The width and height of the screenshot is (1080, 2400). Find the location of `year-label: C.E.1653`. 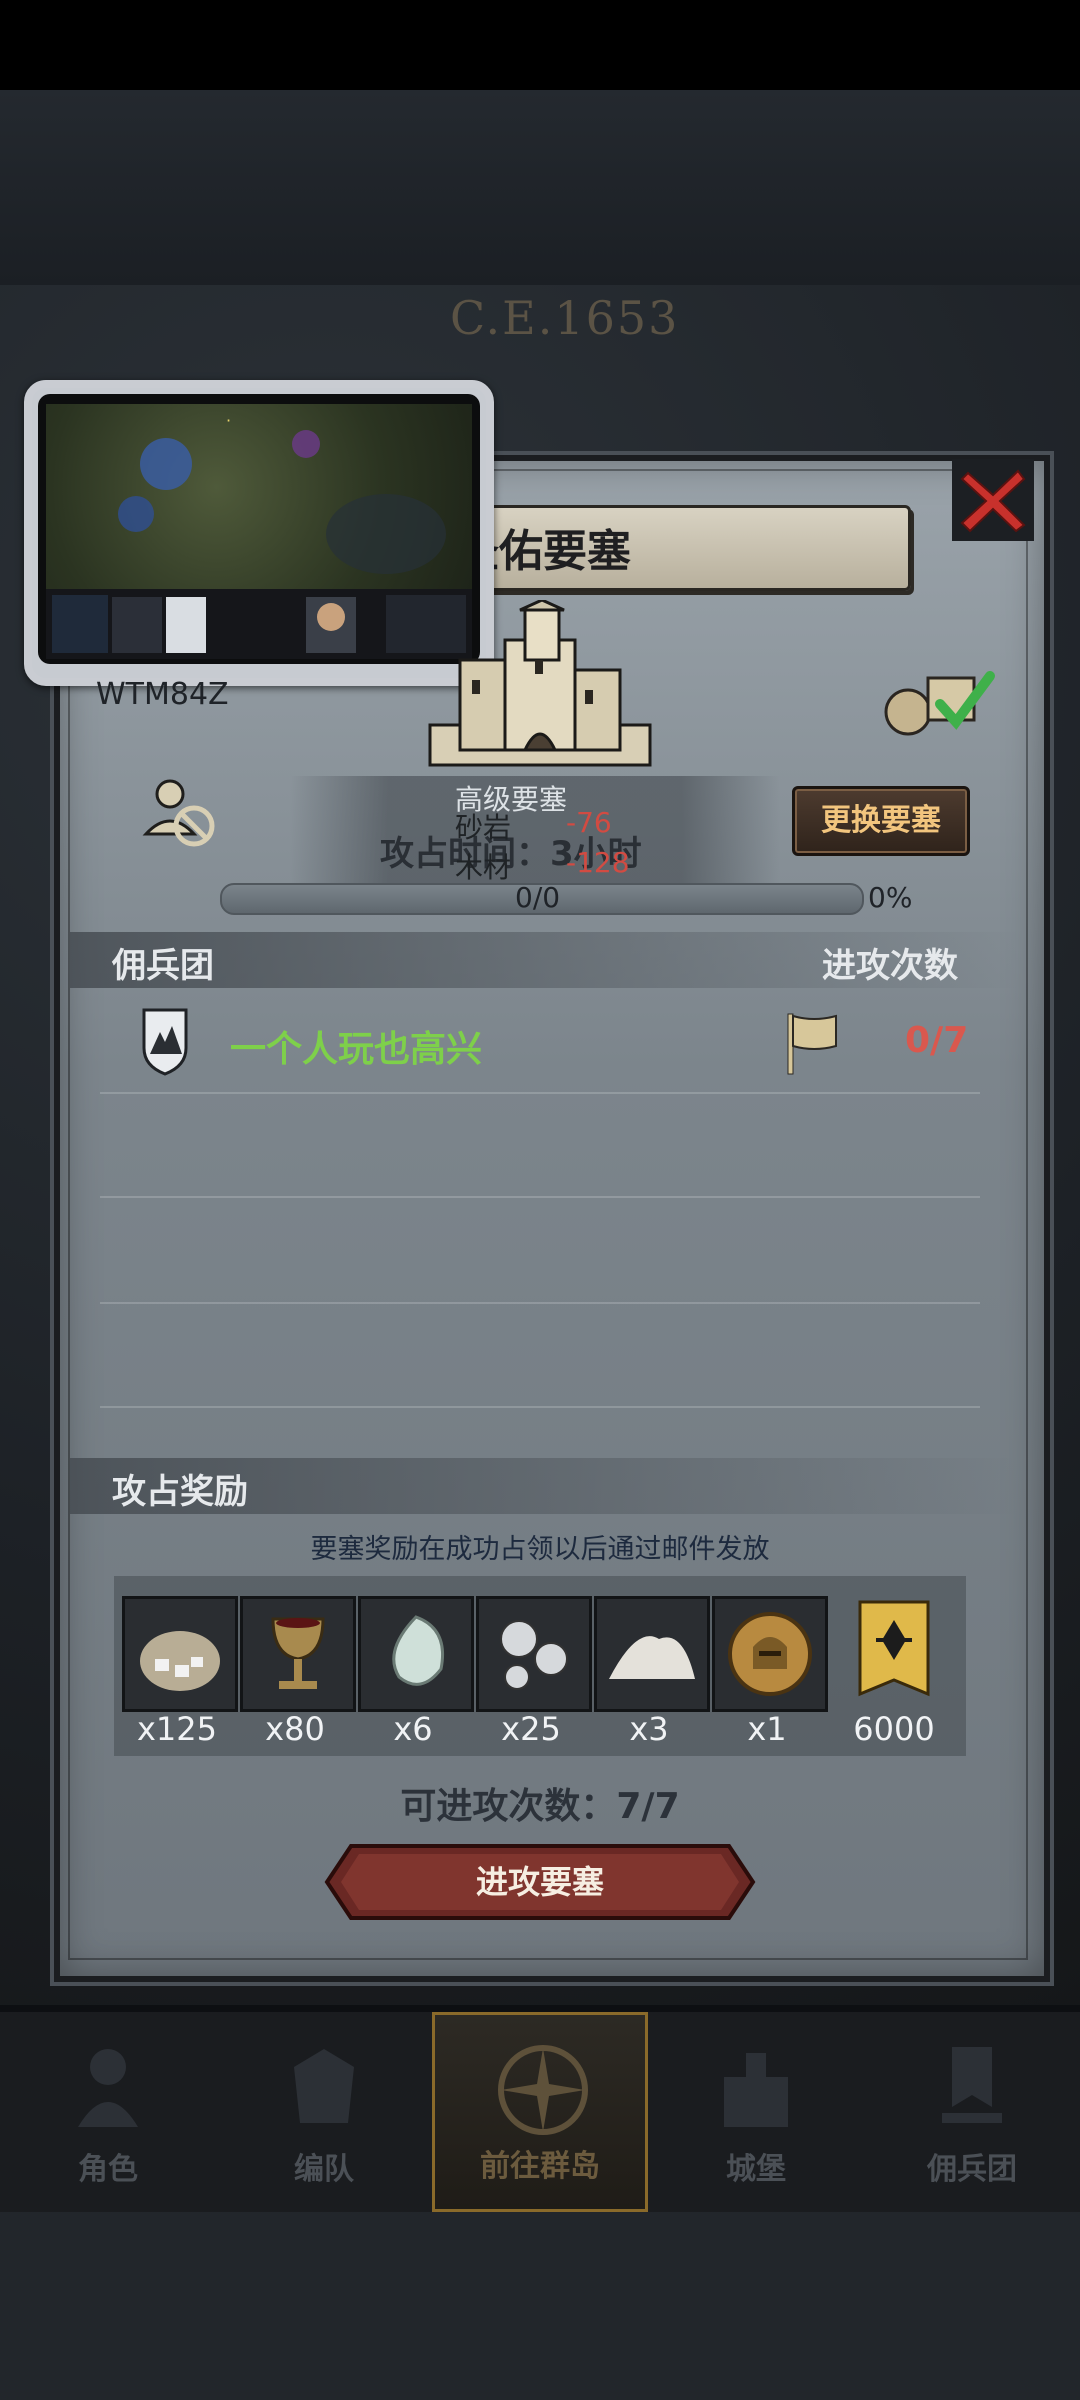

year-label: C.E.1653 is located at coordinates (565, 318).